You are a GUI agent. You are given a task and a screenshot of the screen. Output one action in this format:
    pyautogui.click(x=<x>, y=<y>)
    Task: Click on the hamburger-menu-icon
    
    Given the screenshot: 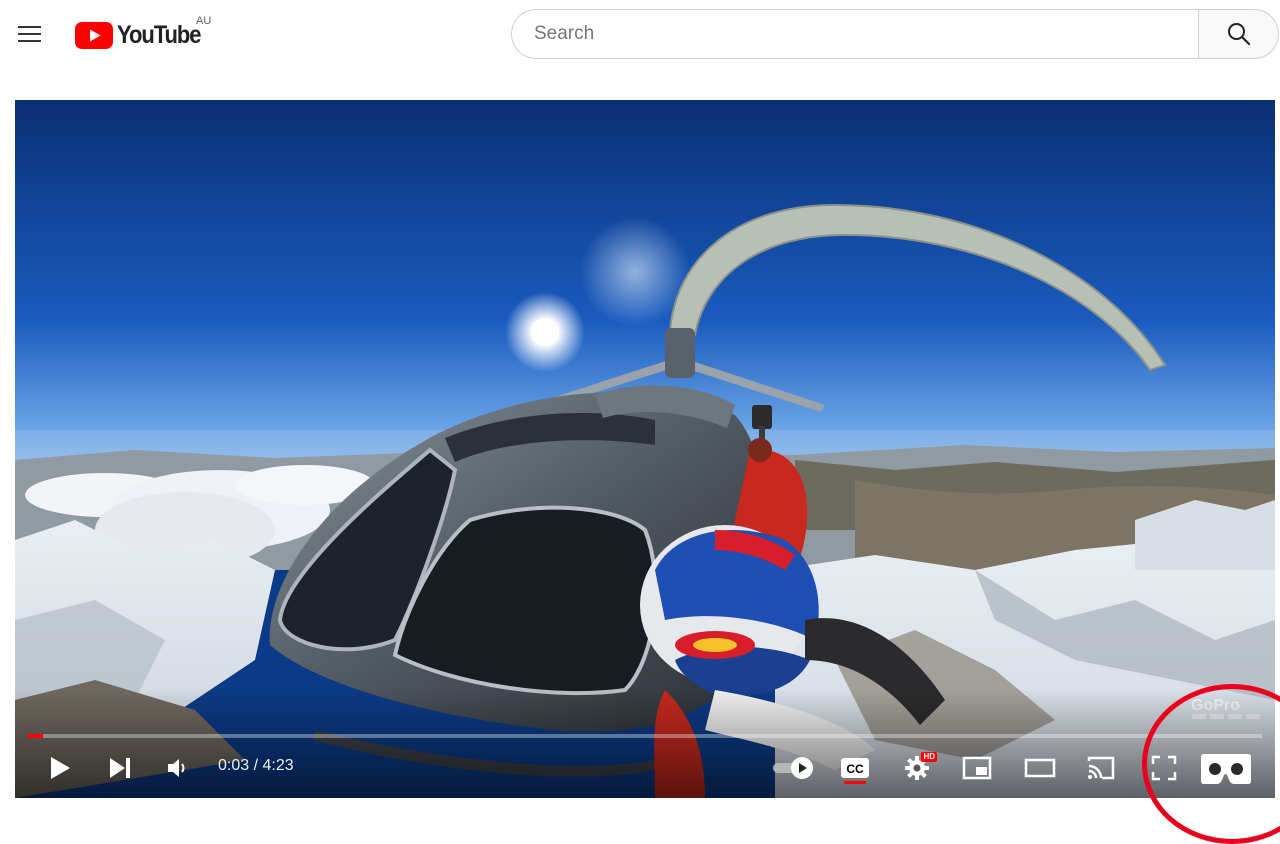 What is the action you would take?
    pyautogui.click(x=29, y=34)
    